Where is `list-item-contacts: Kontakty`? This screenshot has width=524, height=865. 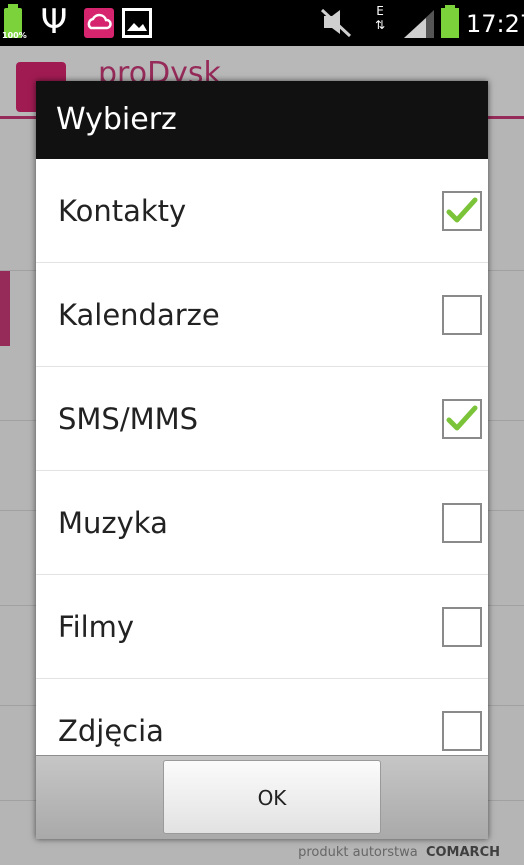 list-item-contacts: Kontakty is located at coordinates (262, 211).